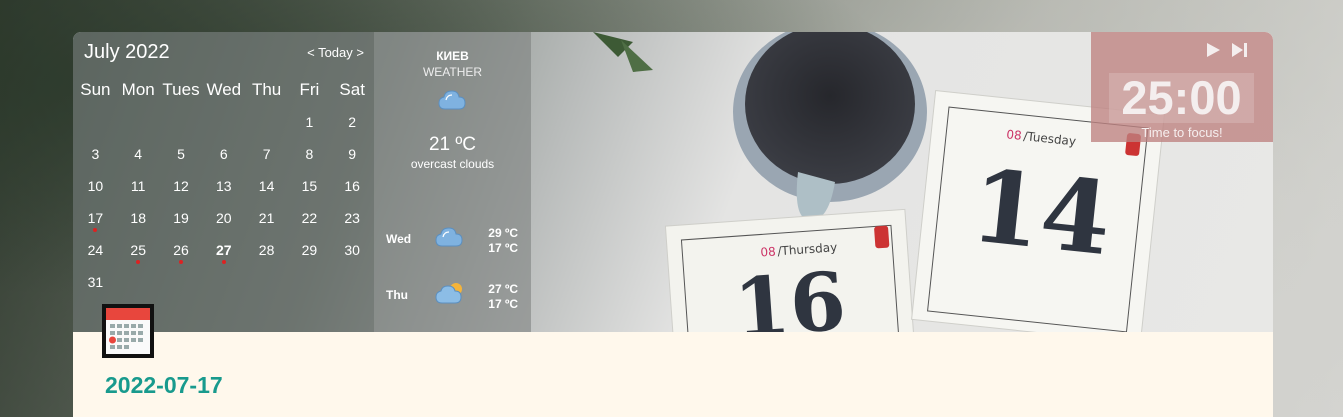 This screenshot has width=1343, height=417. Describe the element at coordinates (449, 239) in the screenshot. I see `cloud-icon` at that location.